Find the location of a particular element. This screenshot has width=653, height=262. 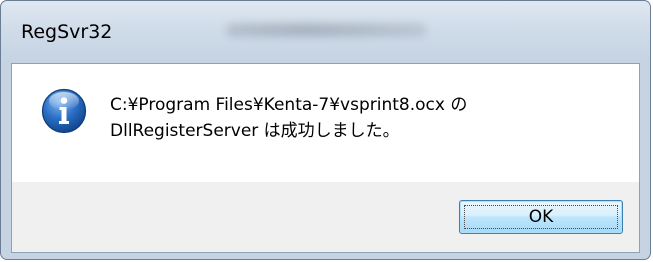

message-line-1: C:¥Program Files¥Kenta-7¥vsprint8.ocx の is located at coordinates (289, 105).